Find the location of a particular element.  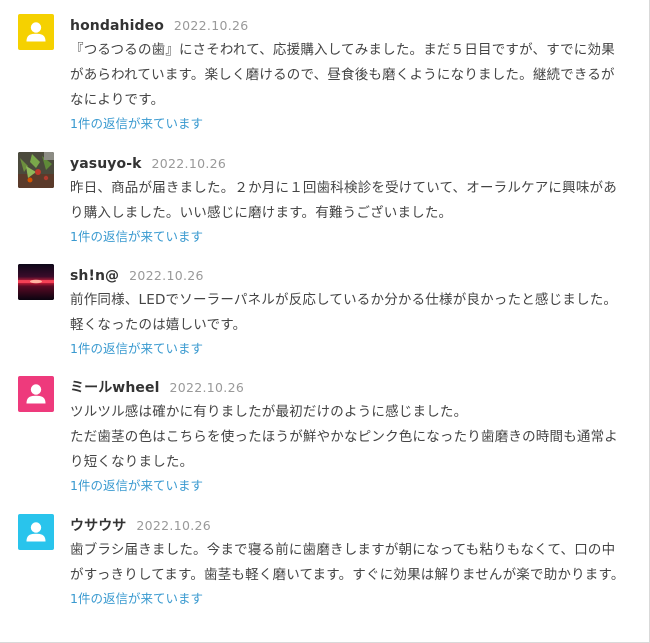

profile-photo-sunset is located at coordinates (36, 282).